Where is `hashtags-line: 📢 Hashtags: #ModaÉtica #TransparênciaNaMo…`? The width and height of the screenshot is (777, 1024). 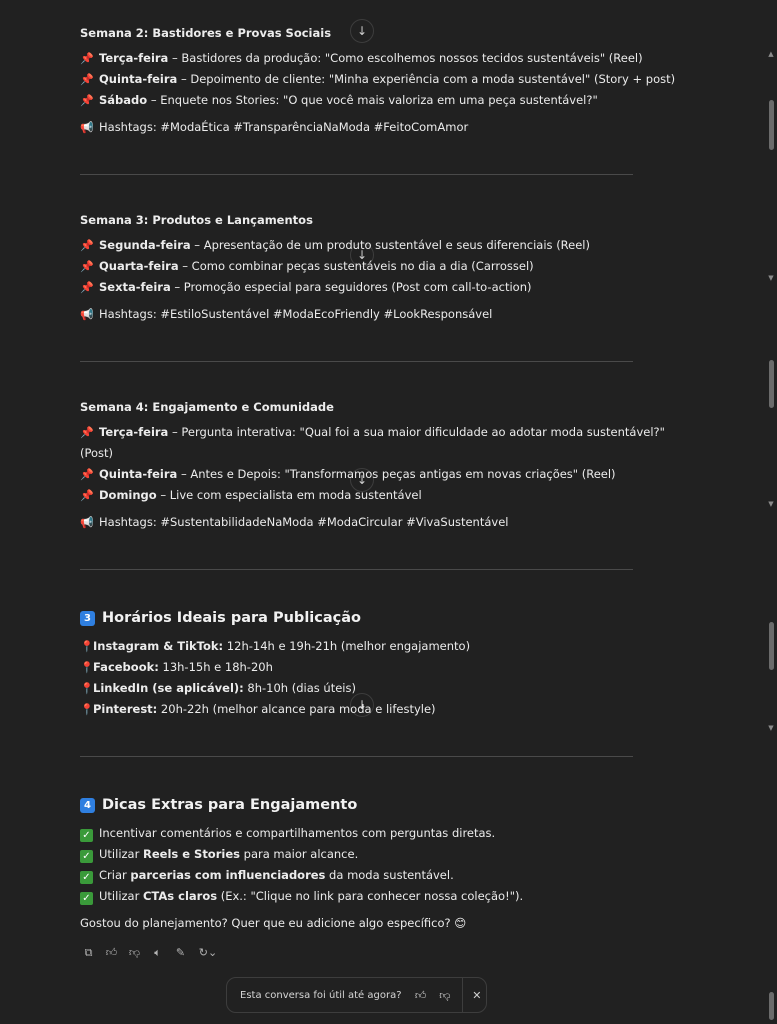
hashtags-line: 📢 Hashtags: #ModaÉtica #TransparênciaNaMo… is located at coordinates (274, 127).